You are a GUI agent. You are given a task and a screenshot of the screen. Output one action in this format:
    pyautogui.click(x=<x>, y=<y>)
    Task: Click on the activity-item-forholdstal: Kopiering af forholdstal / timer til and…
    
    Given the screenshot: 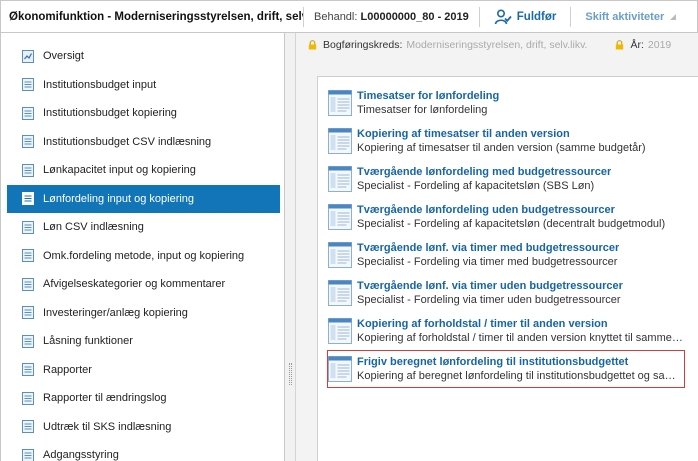 What is the action you would take?
    pyautogui.click(x=506, y=331)
    